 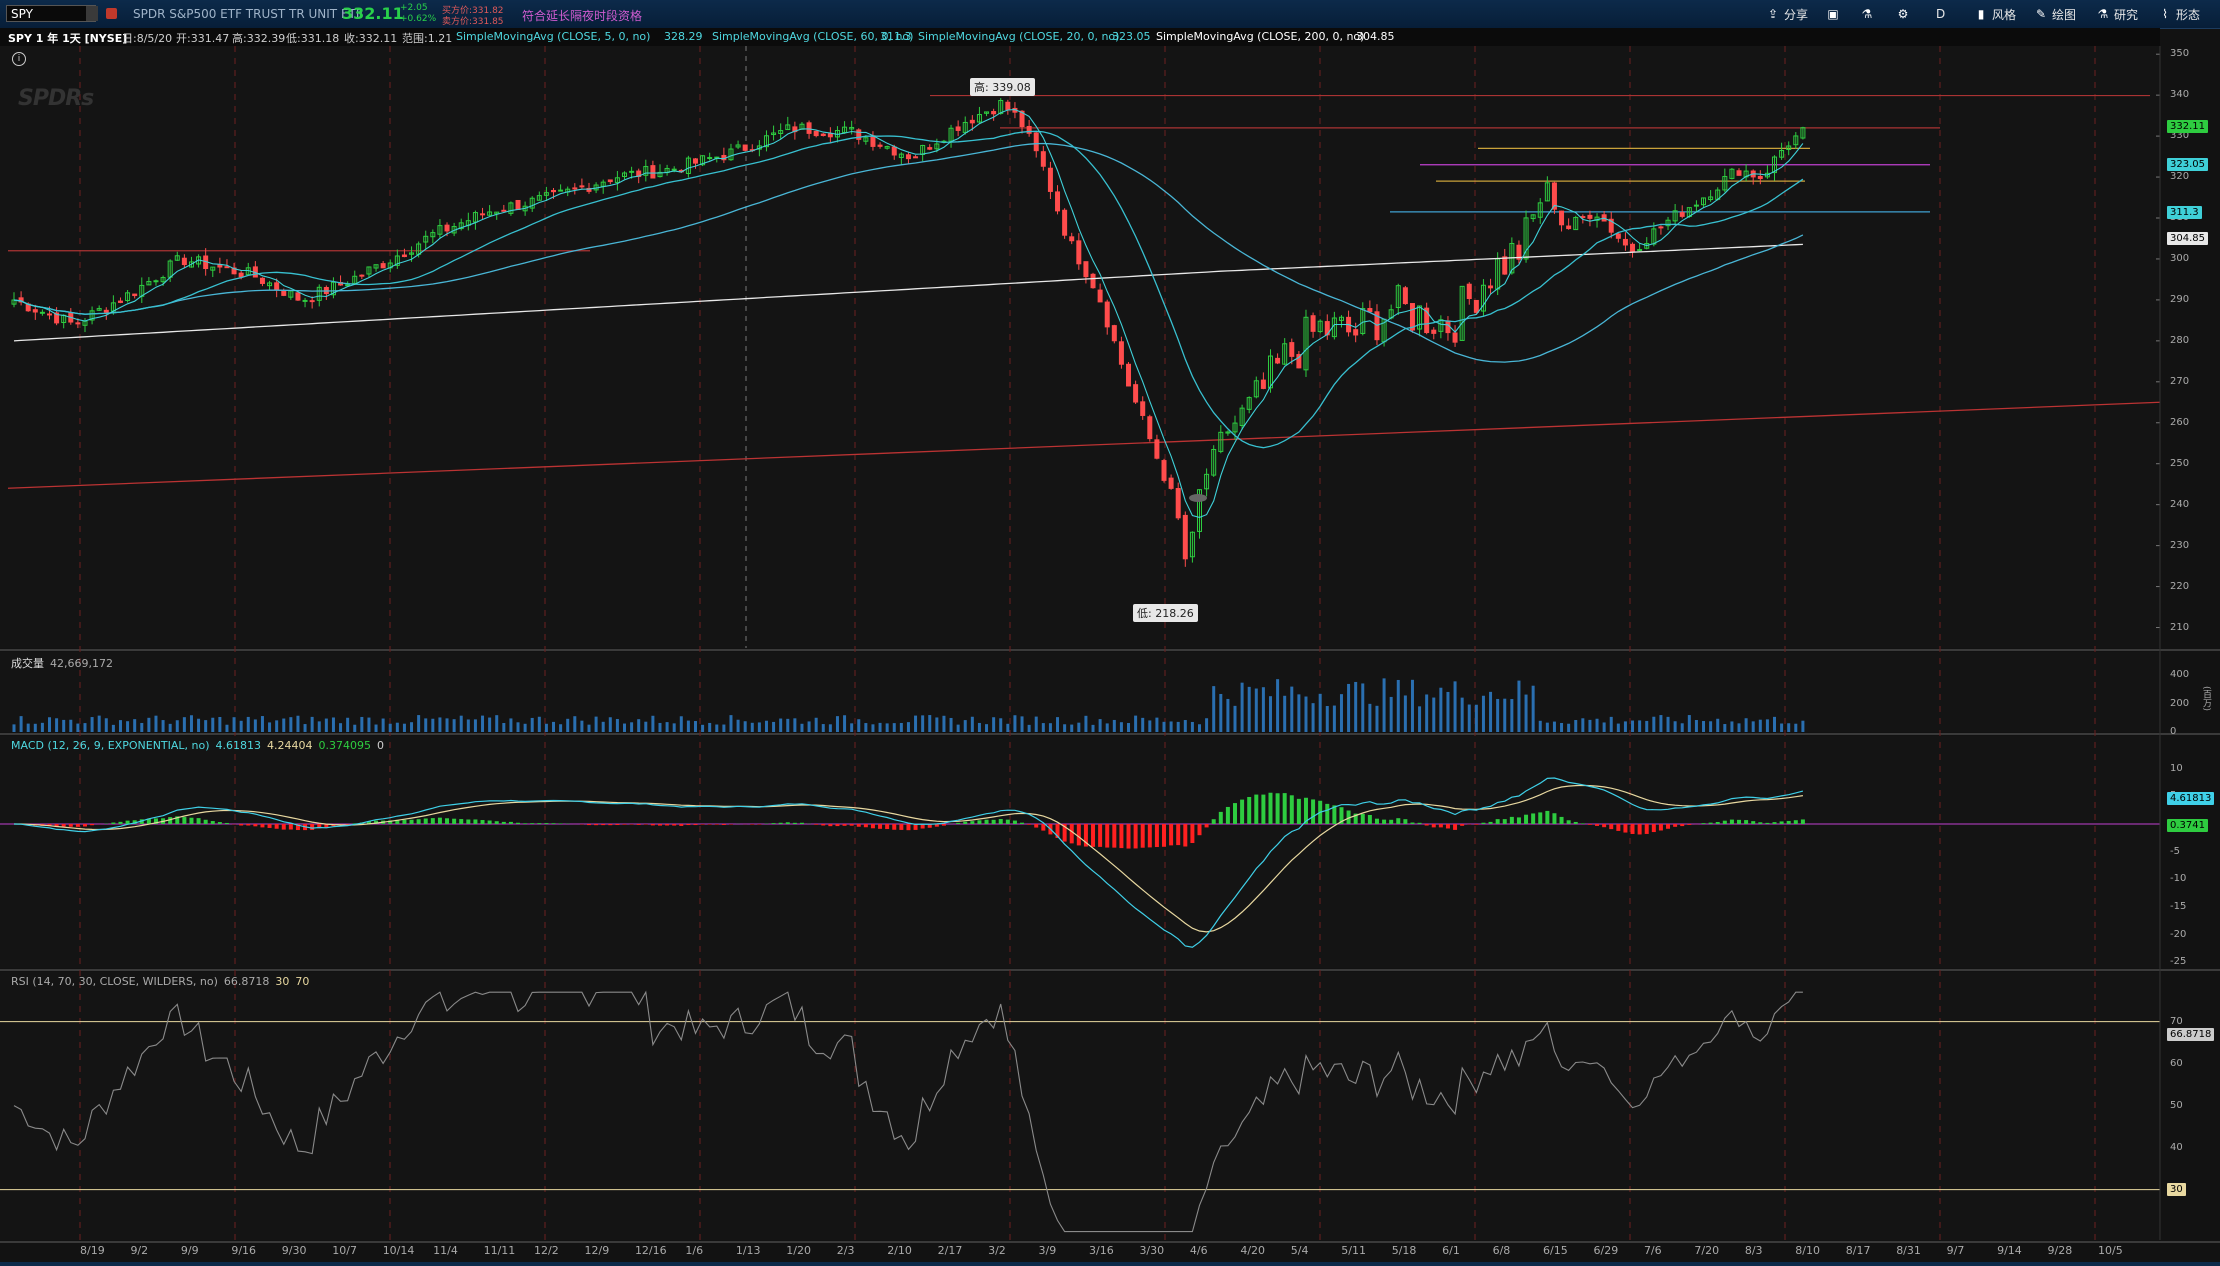 What do you see at coordinates (2180, 381) in the screenshot?
I see `price-y-tick: 270` at bounding box center [2180, 381].